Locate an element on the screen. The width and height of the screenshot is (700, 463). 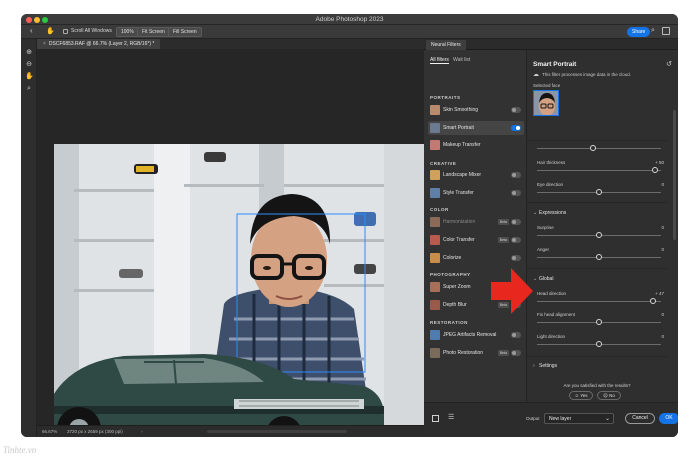
filter-label: JPEG Artifacts Removal is located at coordinates (470, 335).